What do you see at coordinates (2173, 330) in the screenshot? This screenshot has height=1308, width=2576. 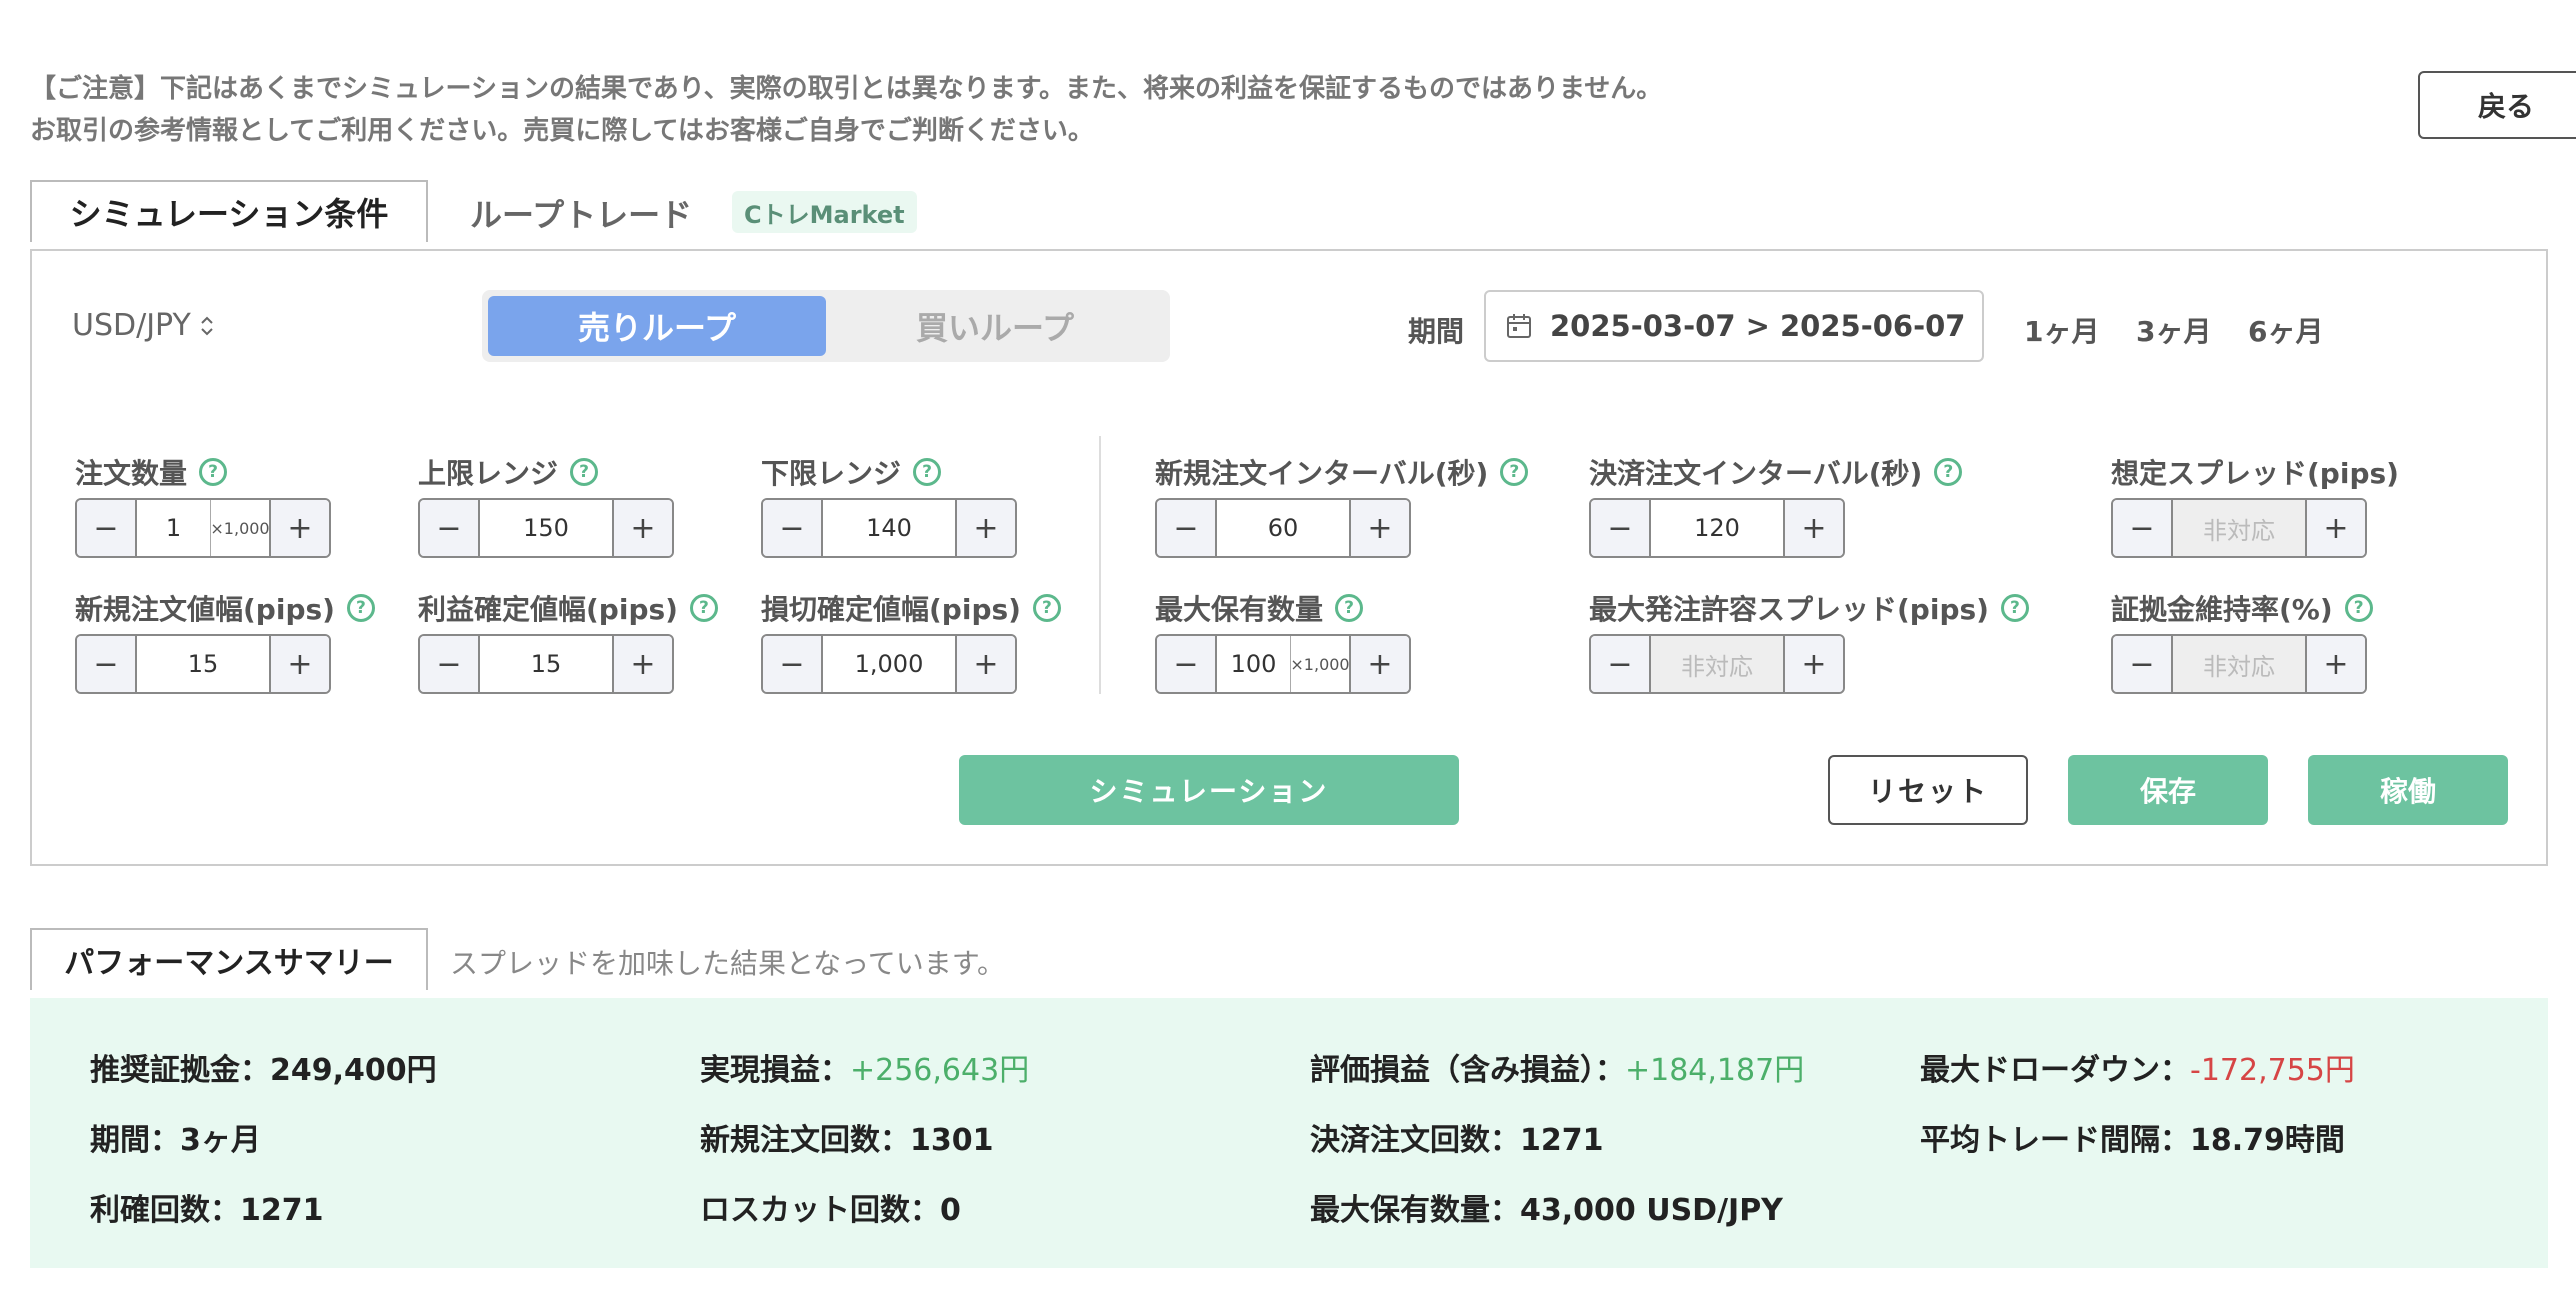 I see `period-3-months: 3ヶ月` at bounding box center [2173, 330].